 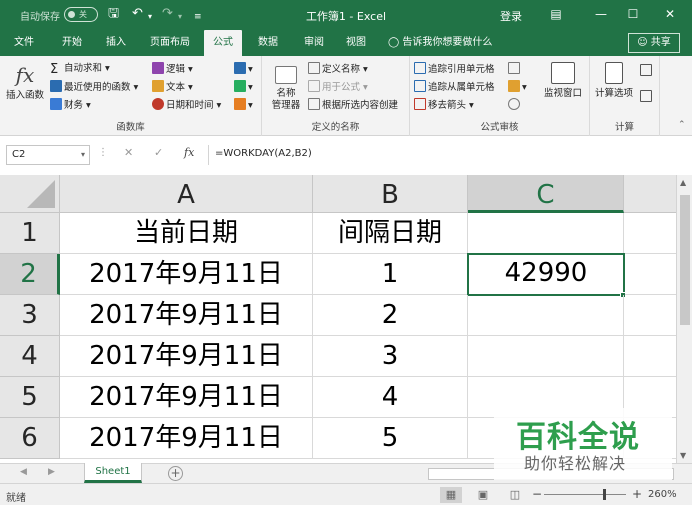 What do you see at coordinates (650, 274) in the screenshot?
I see `cell-d2` at bounding box center [650, 274].